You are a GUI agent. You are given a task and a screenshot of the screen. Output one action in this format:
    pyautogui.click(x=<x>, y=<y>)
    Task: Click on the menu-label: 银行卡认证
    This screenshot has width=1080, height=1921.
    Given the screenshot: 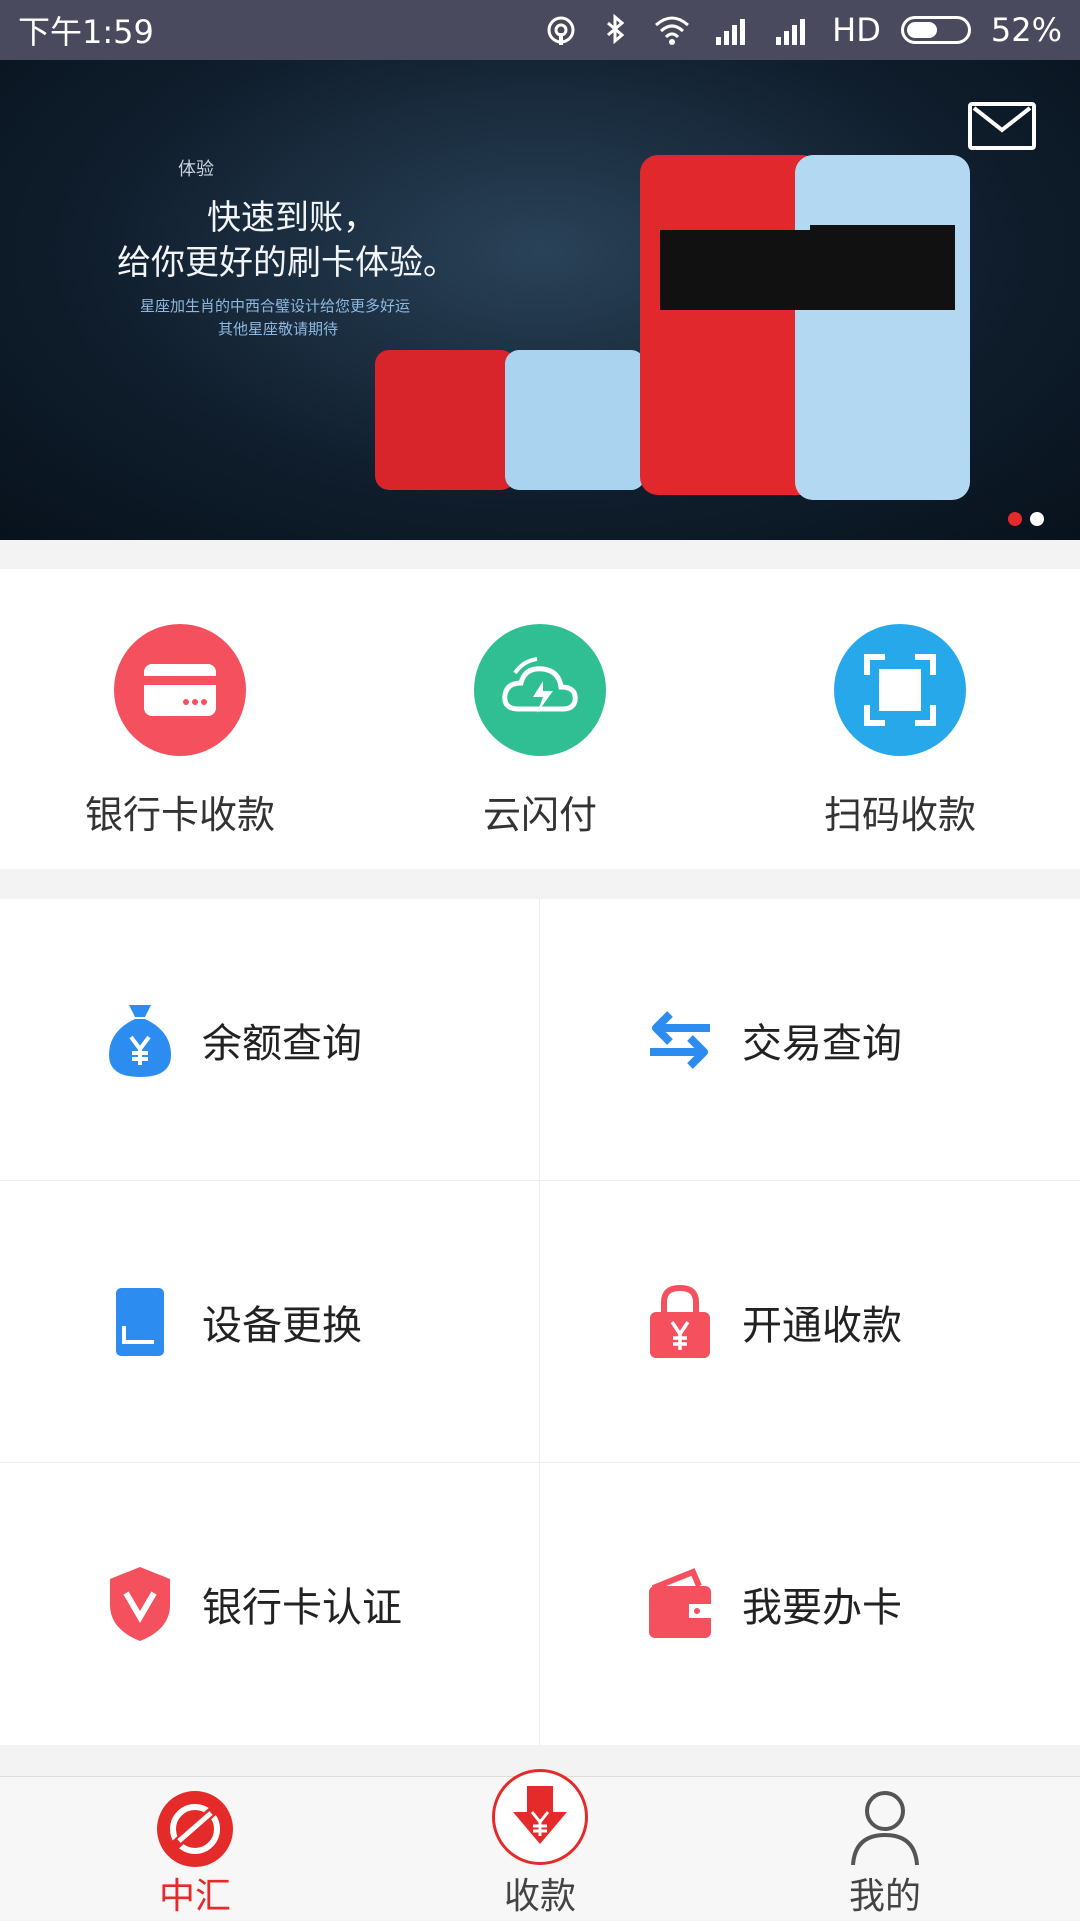 What is the action you would take?
    pyautogui.click(x=302, y=1608)
    